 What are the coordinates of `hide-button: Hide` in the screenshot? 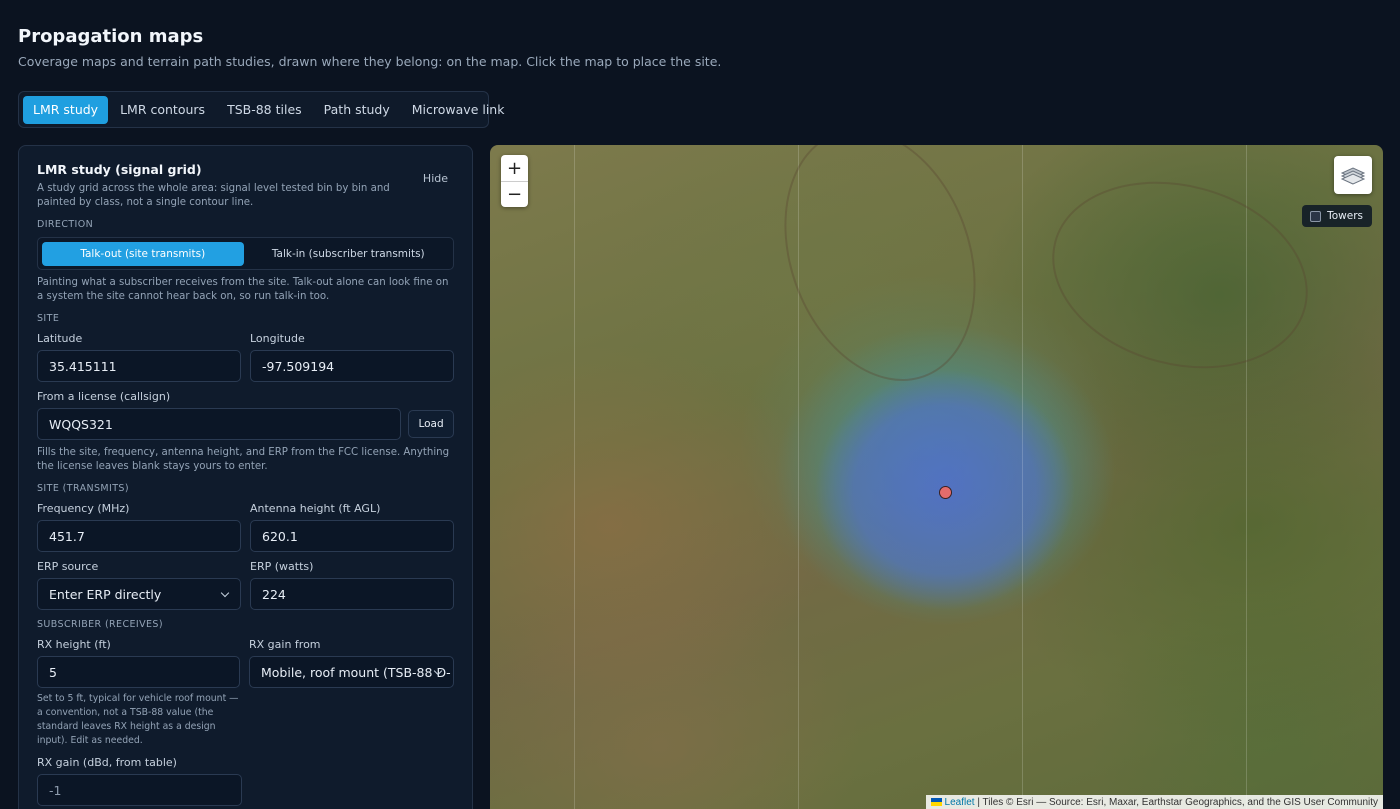 It's located at (435, 178).